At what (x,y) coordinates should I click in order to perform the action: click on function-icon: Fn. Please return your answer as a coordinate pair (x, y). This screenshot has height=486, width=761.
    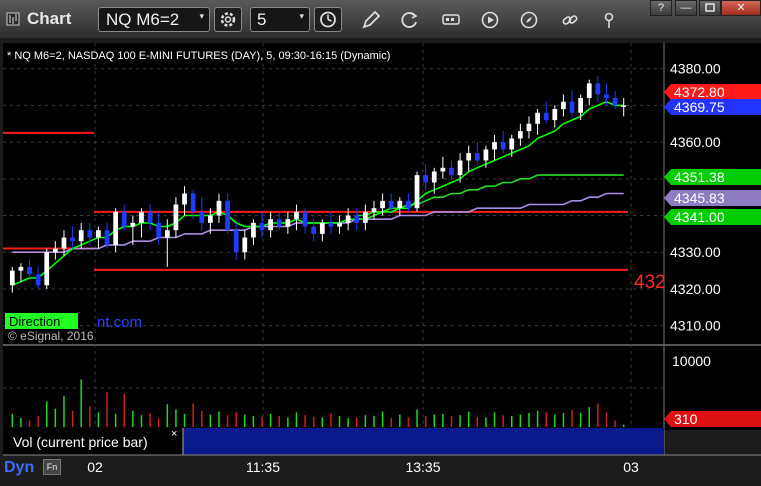
    Looking at the image, I should click on (52, 467).